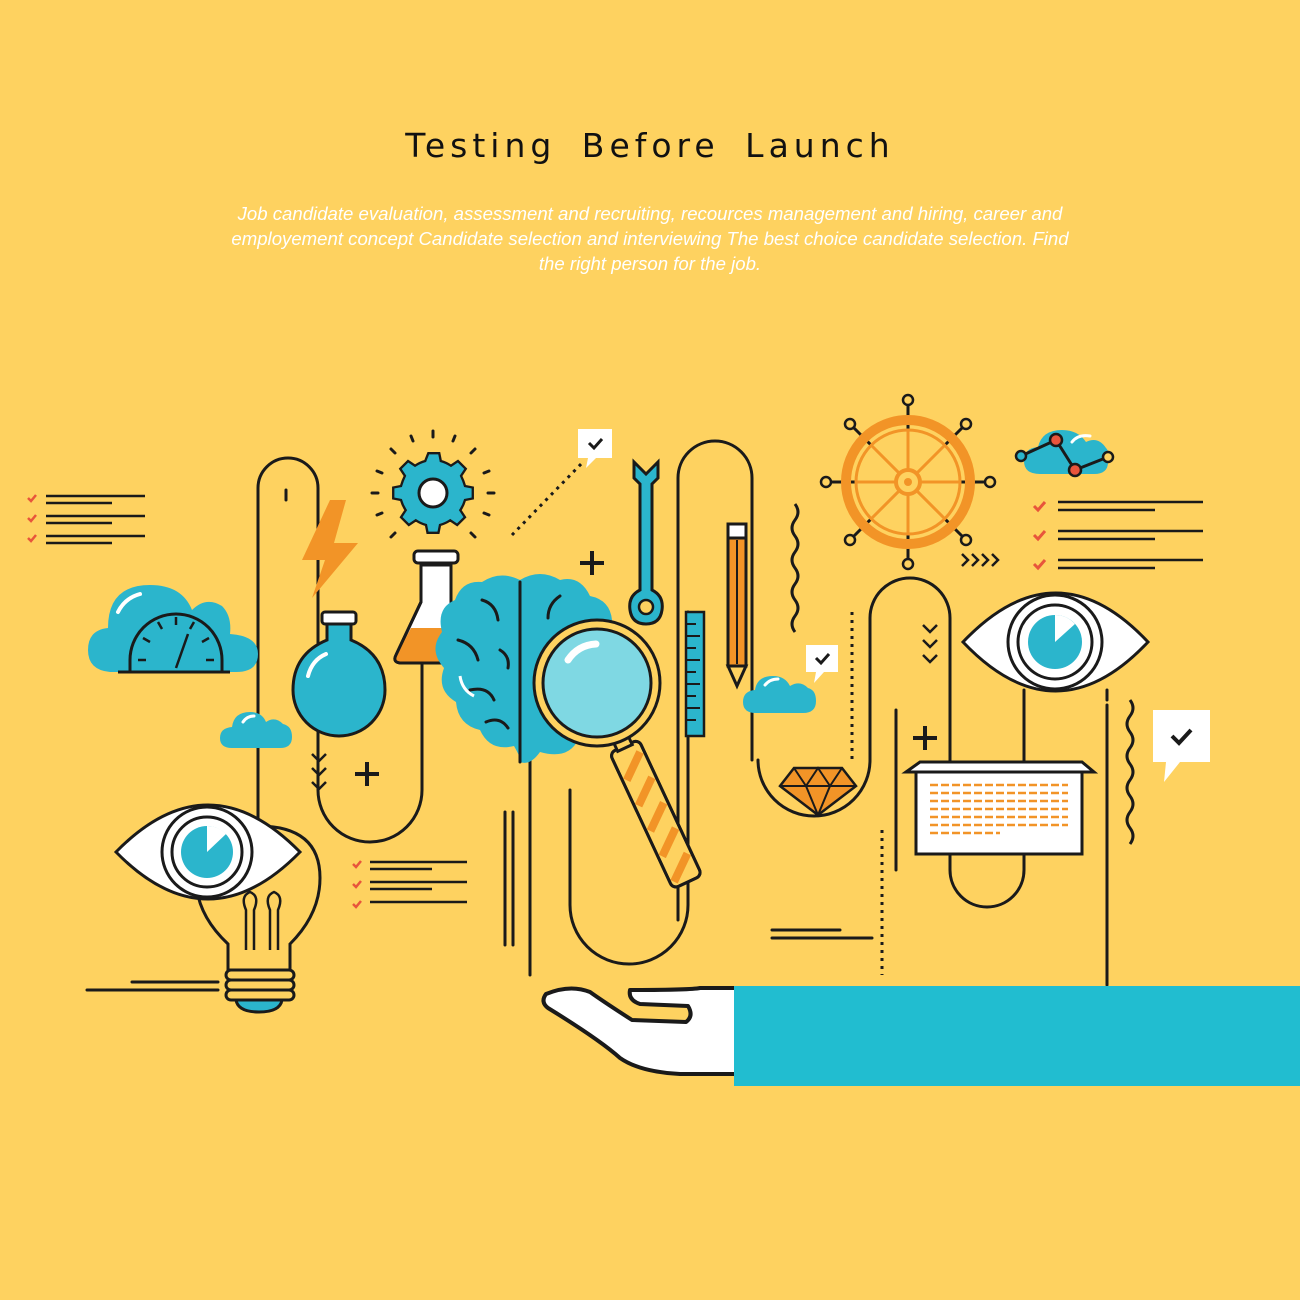 The image size is (1300, 1300). Describe the element at coordinates (737, 606) in the screenshot. I see `pencil-icon` at that location.